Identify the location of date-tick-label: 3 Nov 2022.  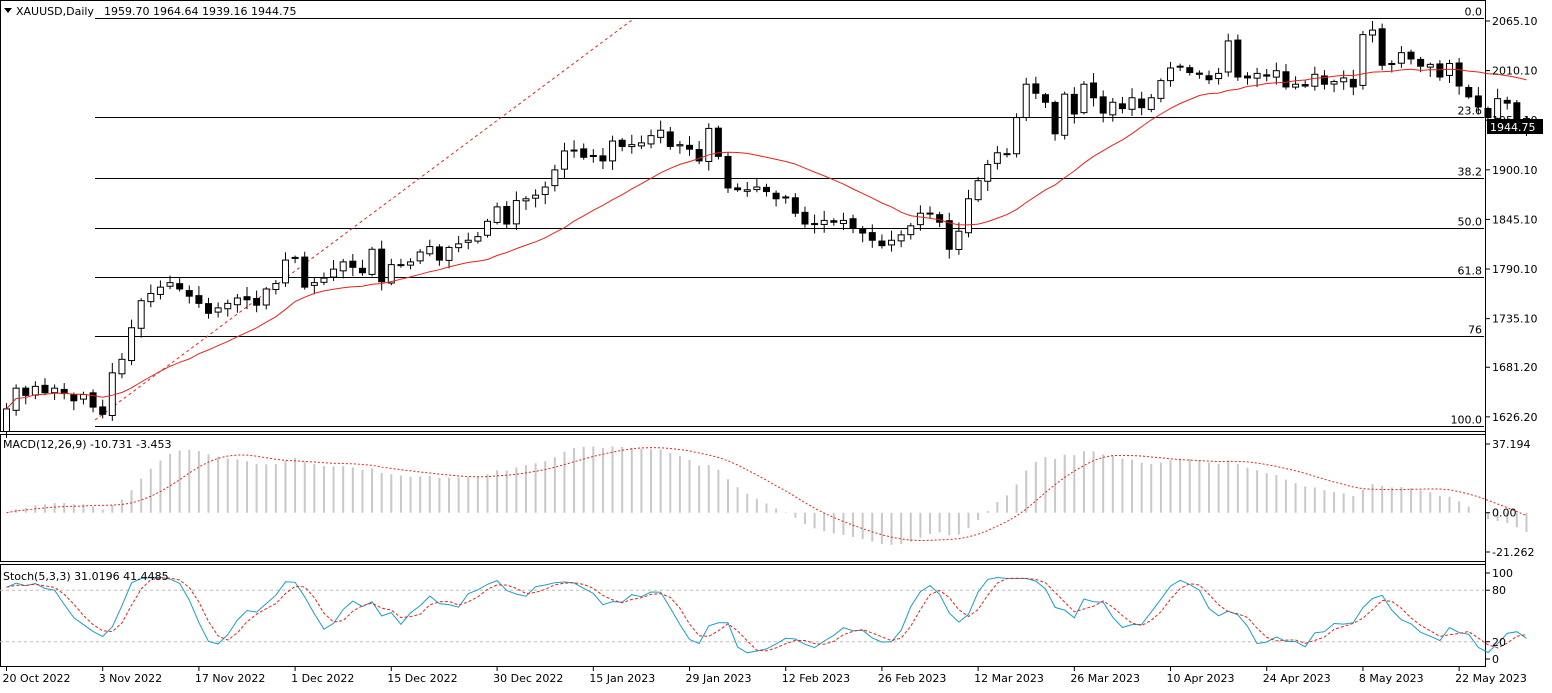
(130, 678).